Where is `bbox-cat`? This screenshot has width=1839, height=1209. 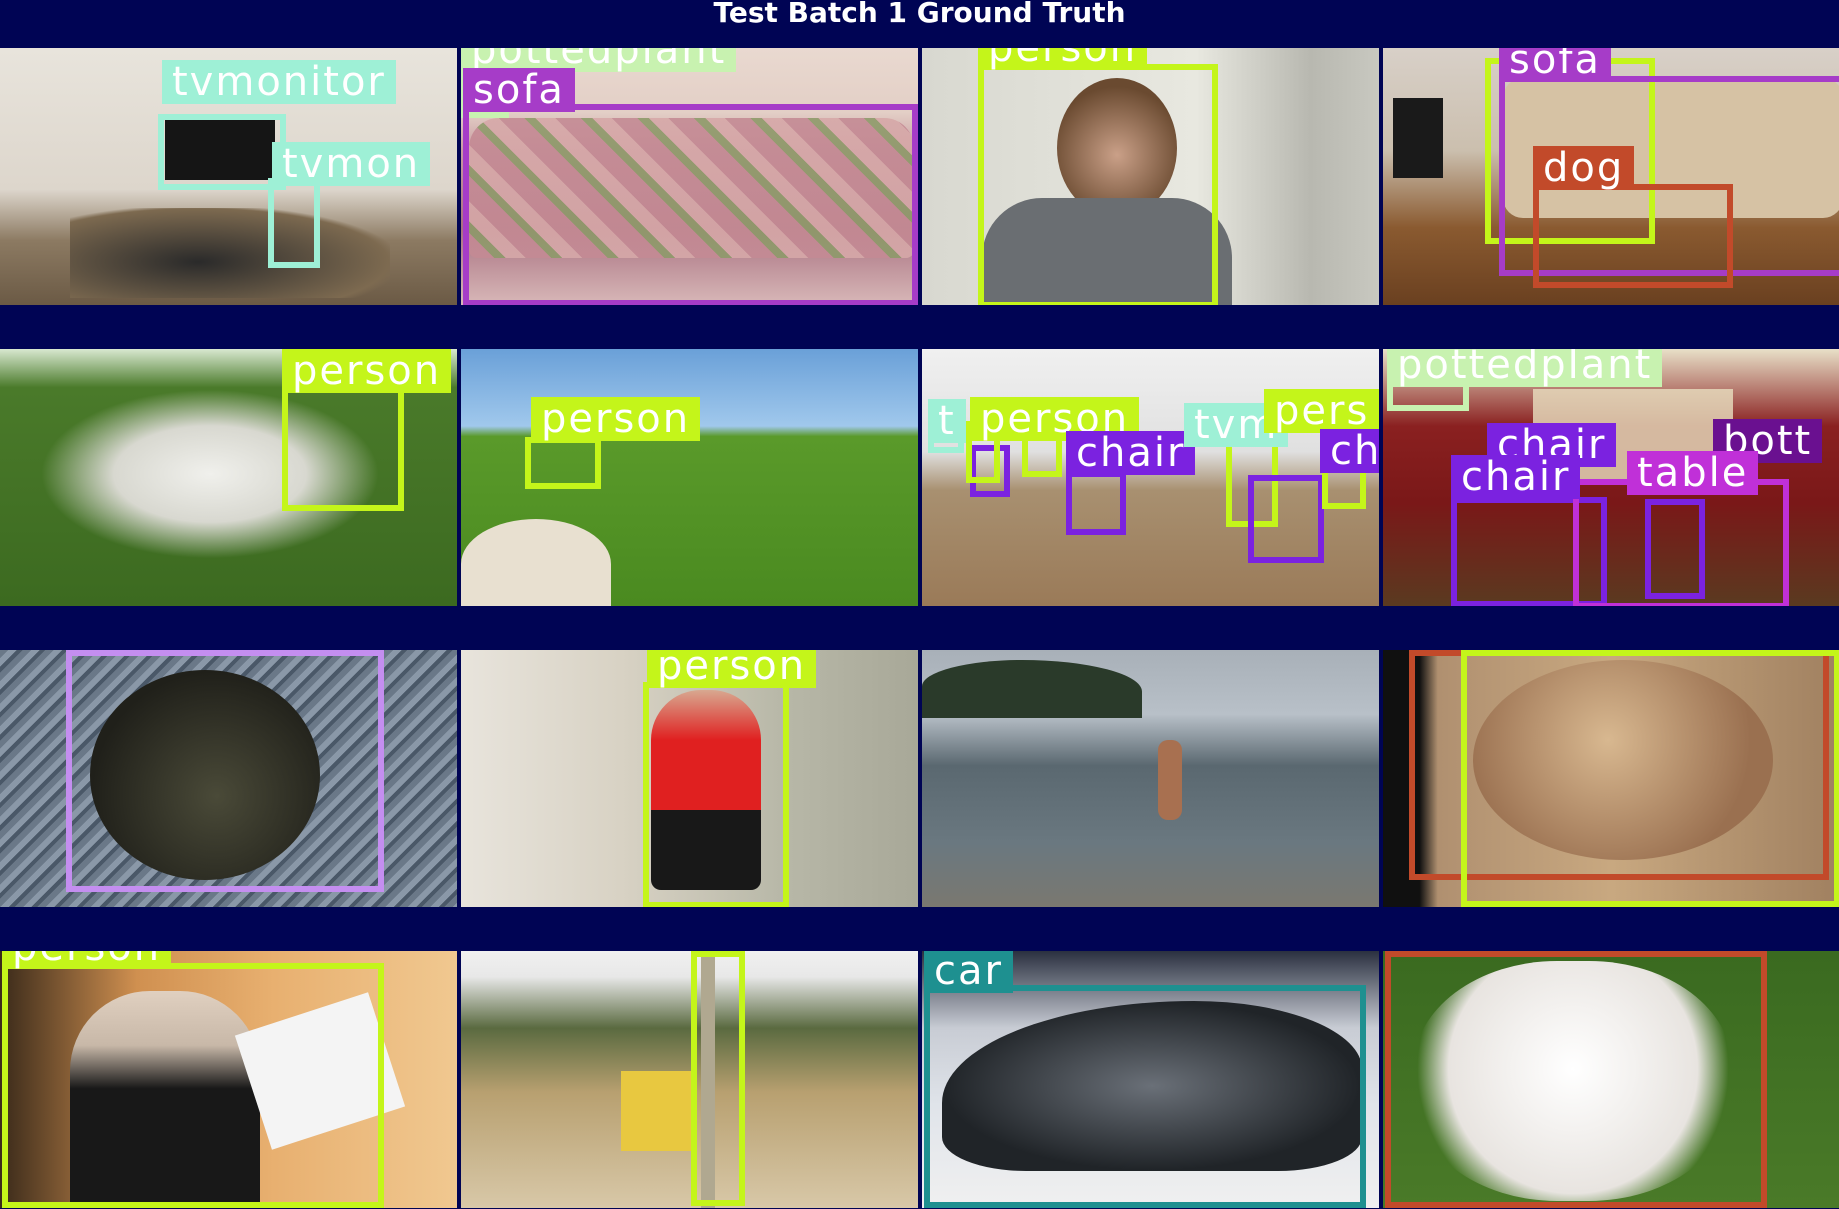 bbox-cat is located at coordinates (225, 771).